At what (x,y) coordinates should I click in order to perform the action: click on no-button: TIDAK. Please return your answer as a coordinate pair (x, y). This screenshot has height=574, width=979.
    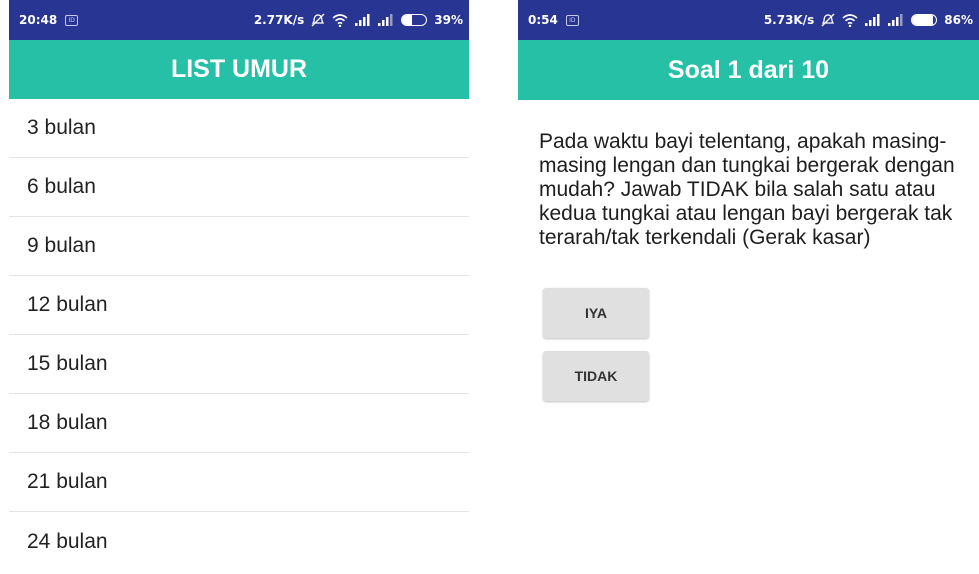
    Looking at the image, I should click on (596, 376).